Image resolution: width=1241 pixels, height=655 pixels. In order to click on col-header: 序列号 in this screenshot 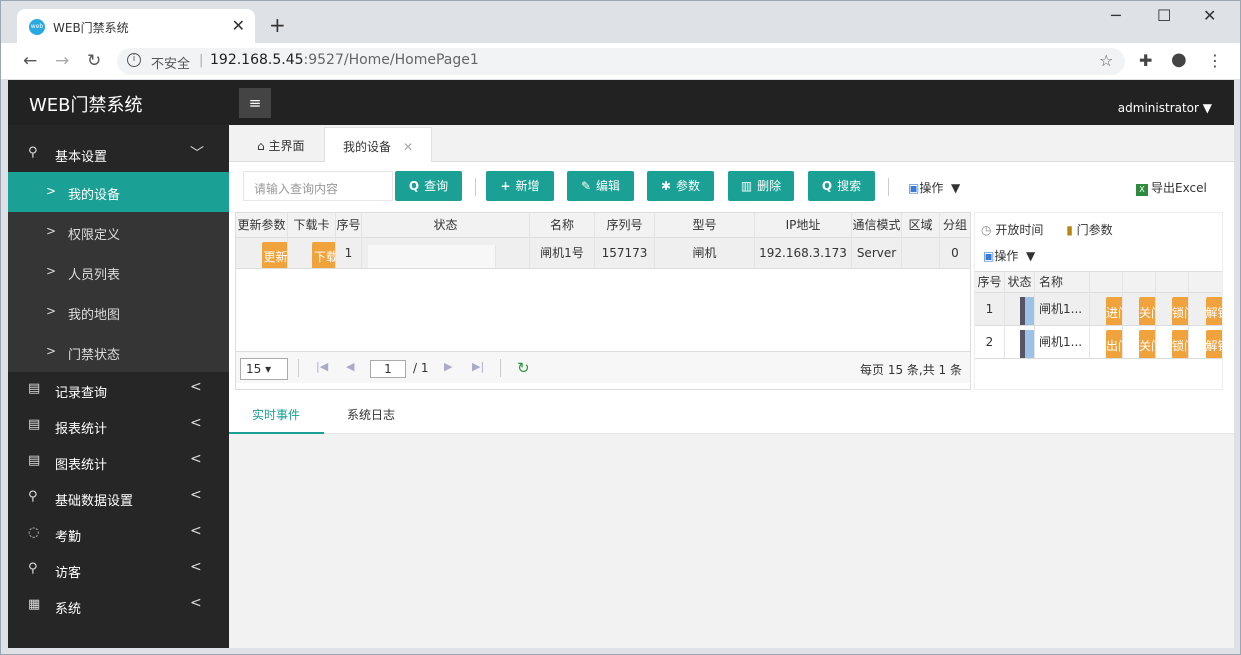, I will do `click(625, 225)`.